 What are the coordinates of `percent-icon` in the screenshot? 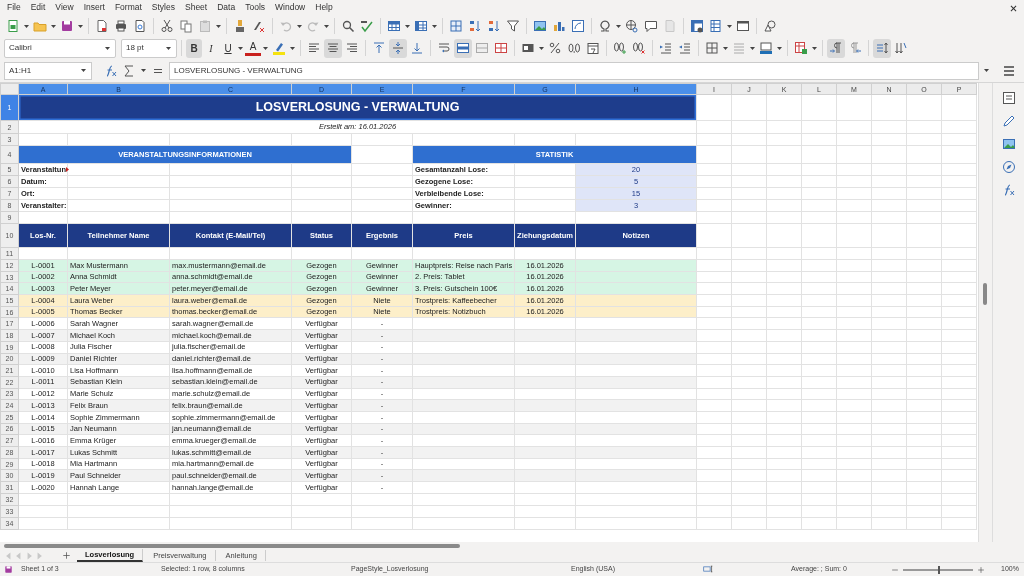 It's located at (555, 48).